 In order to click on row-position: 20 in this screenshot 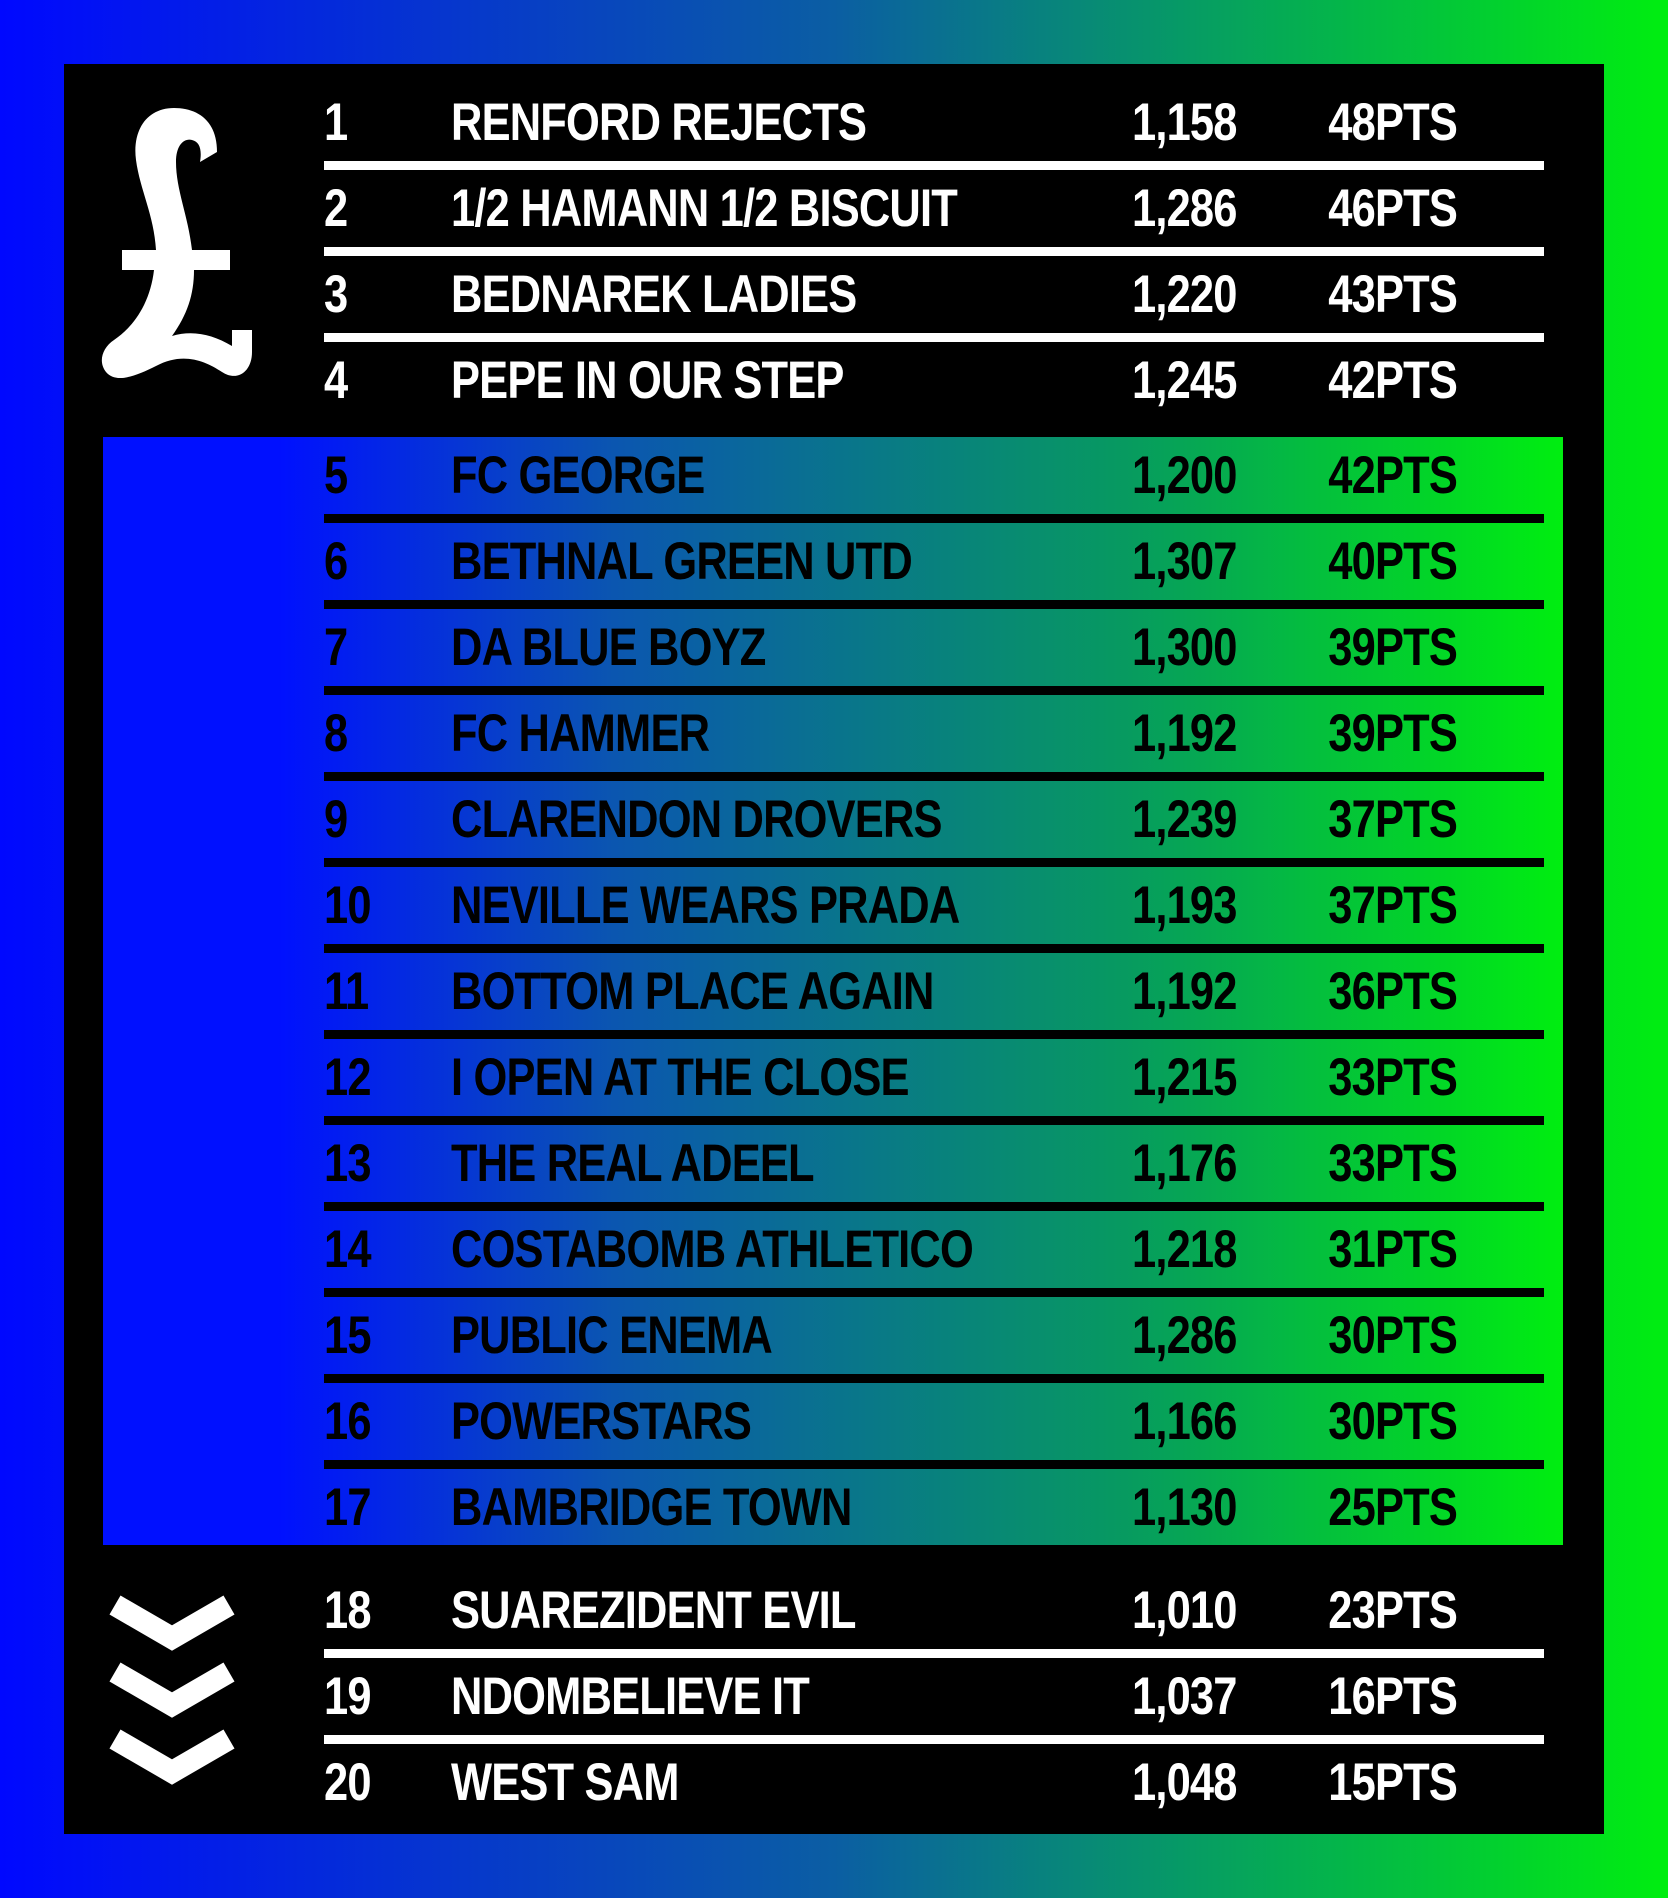, I will do `click(348, 1782)`.